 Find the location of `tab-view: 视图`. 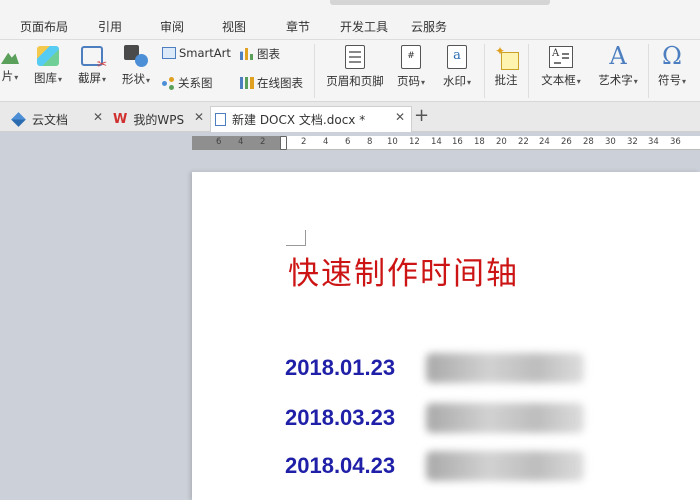

tab-view: 视图 is located at coordinates (234, 26).